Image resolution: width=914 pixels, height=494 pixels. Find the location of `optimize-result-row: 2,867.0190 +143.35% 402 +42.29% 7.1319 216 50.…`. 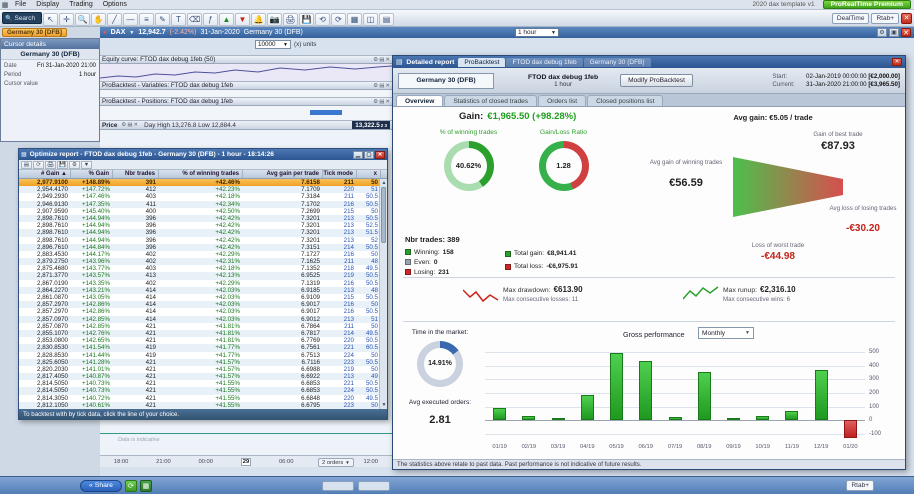

optimize-result-row: 2,867.0190 +143.35% 402 +42.29% 7.1319 216 50.… is located at coordinates (203, 283).